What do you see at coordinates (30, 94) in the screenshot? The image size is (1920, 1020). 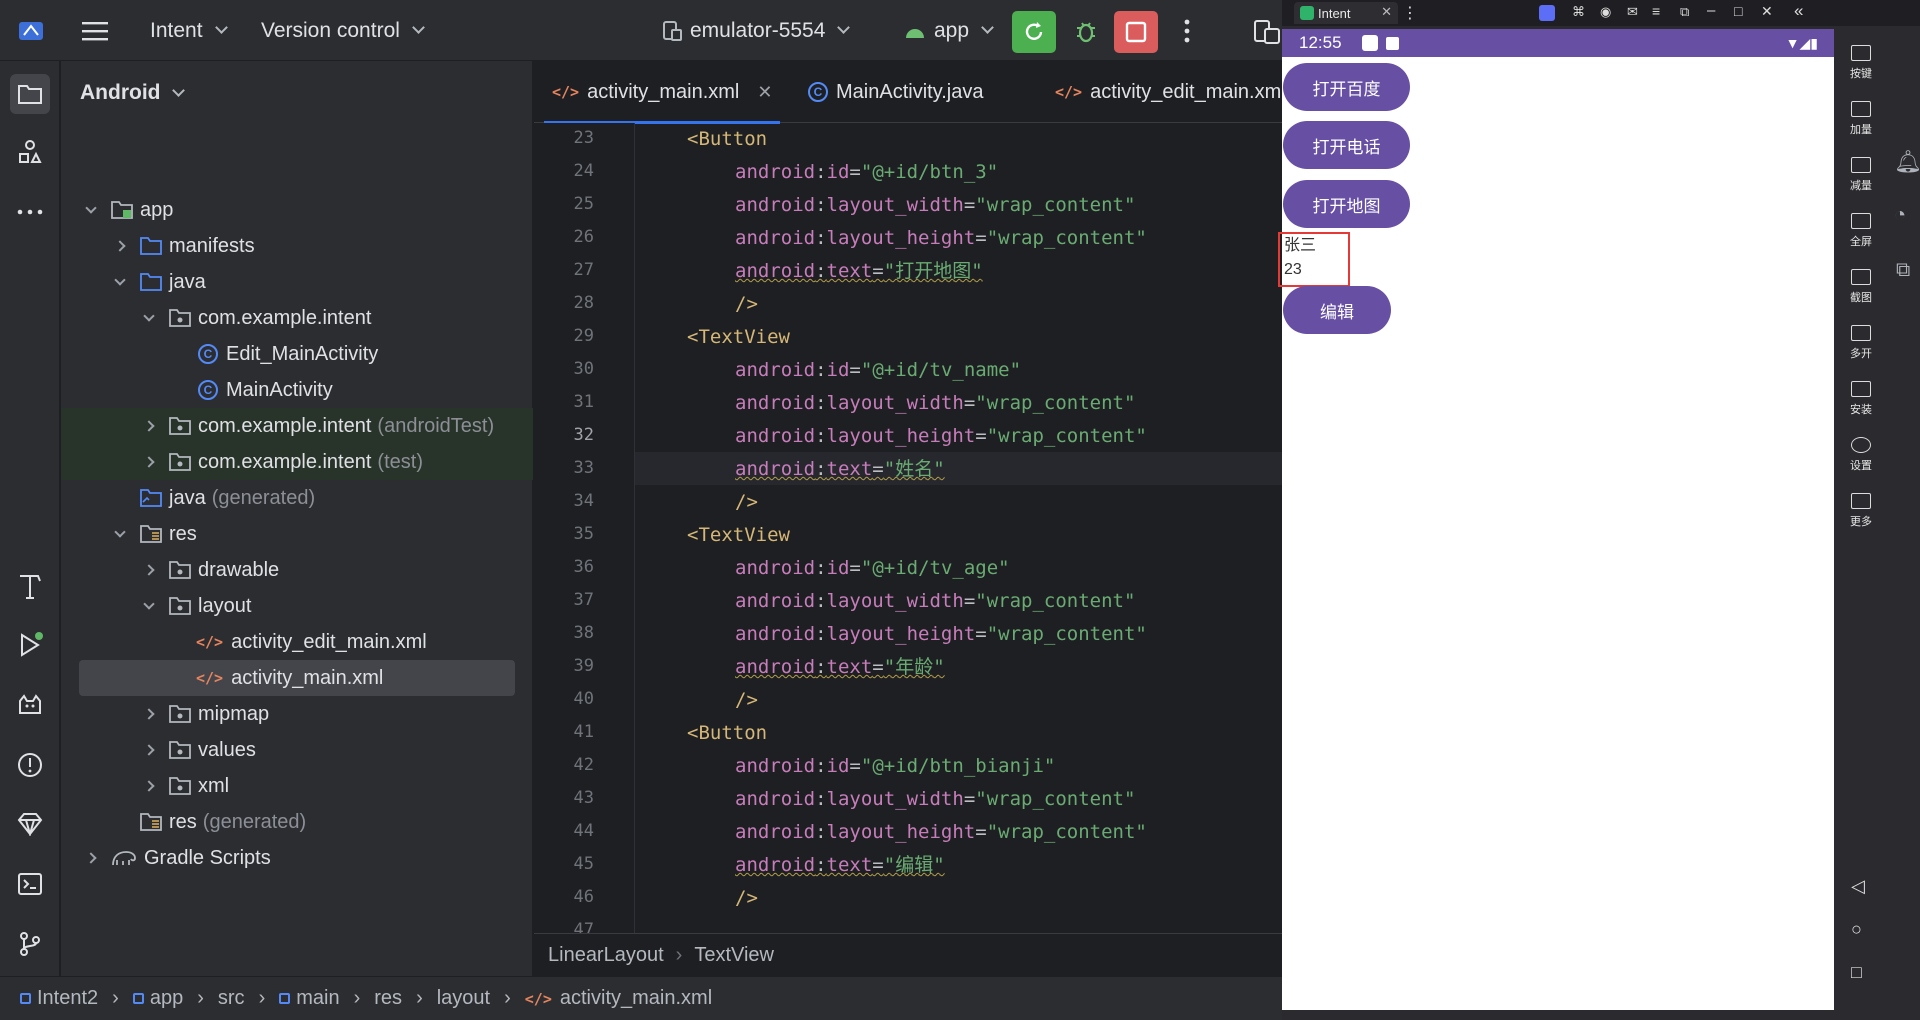 I see `project-folder-icon` at bounding box center [30, 94].